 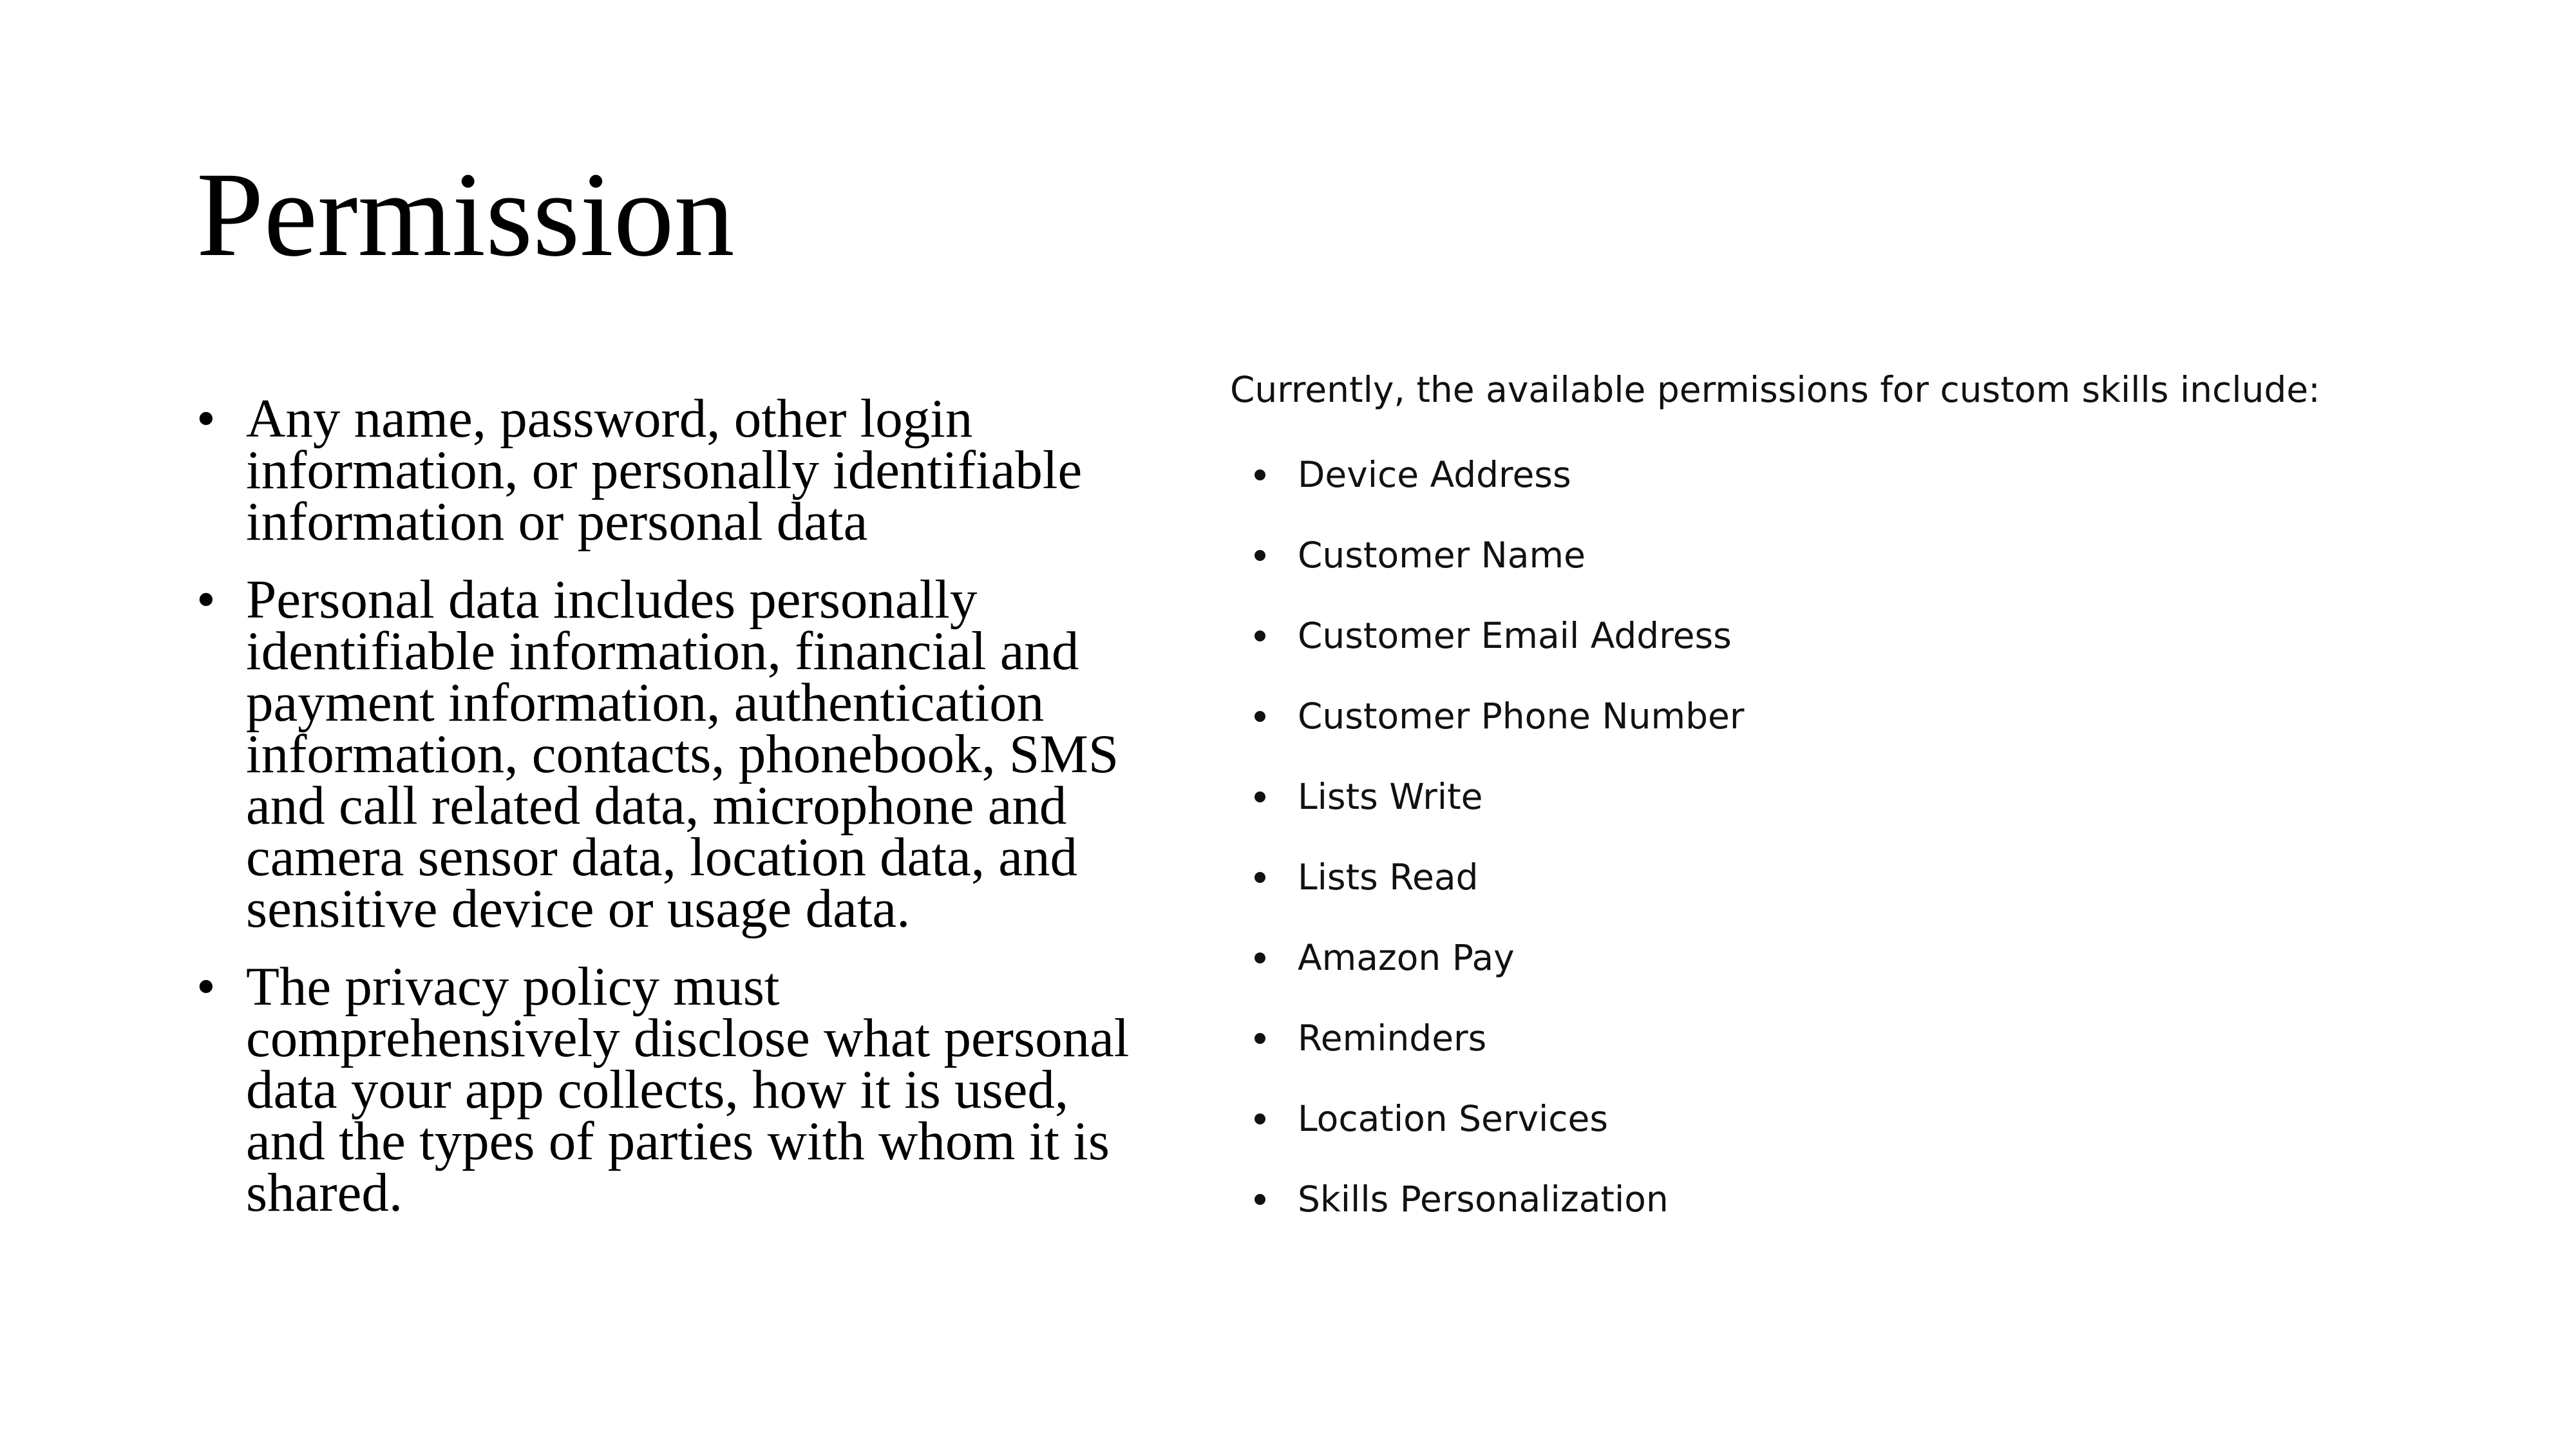 What do you see at coordinates (1434, 475) in the screenshot?
I see `permission-label: Device Address` at bounding box center [1434, 475].